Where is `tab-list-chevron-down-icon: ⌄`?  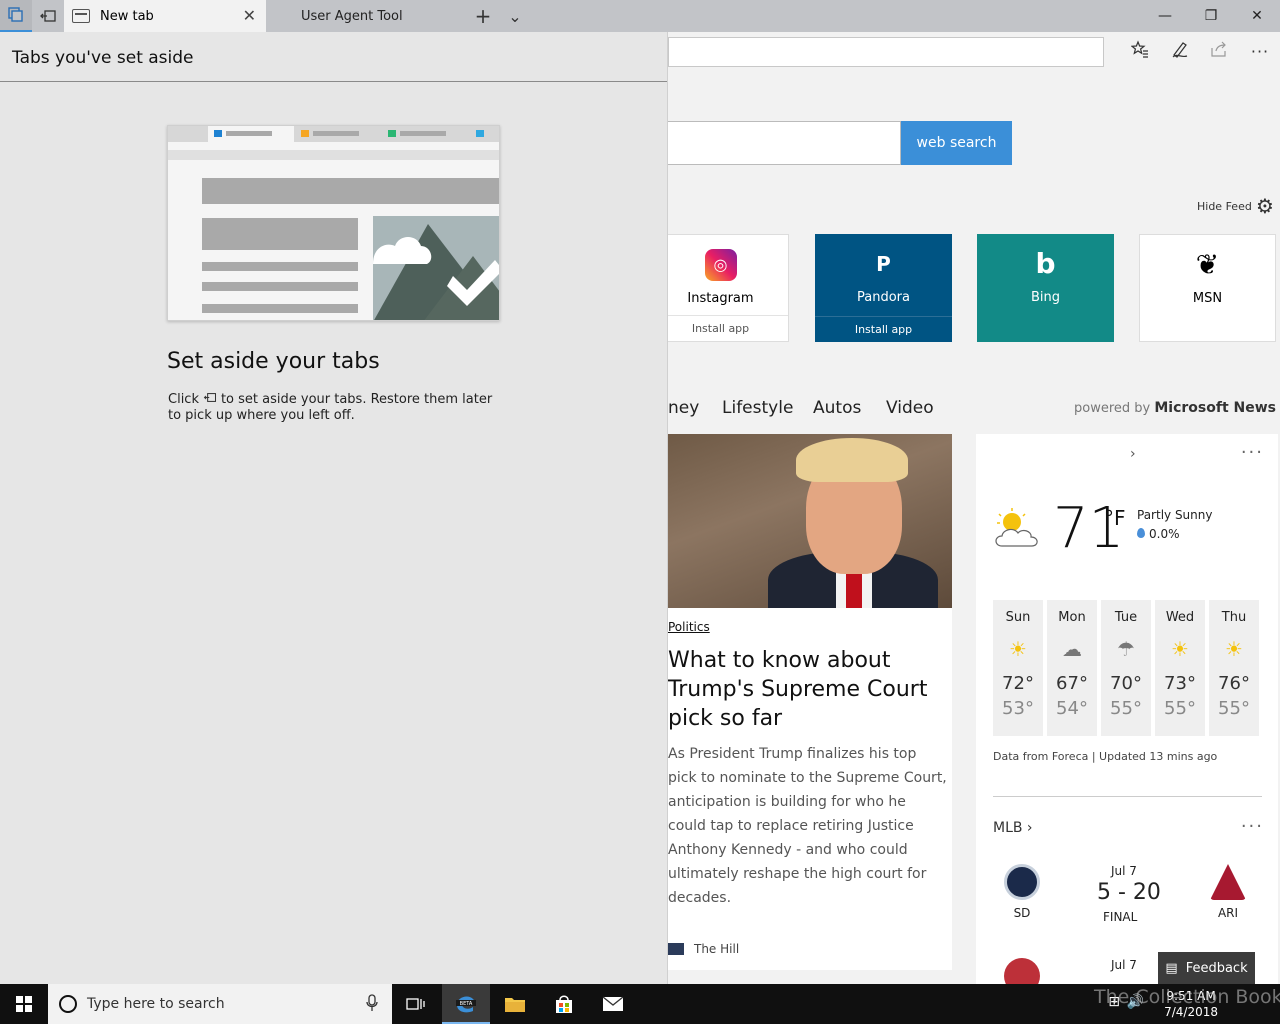
tab-list-chevron-down-icon: ⌄ is located at coordinates (515, 16).